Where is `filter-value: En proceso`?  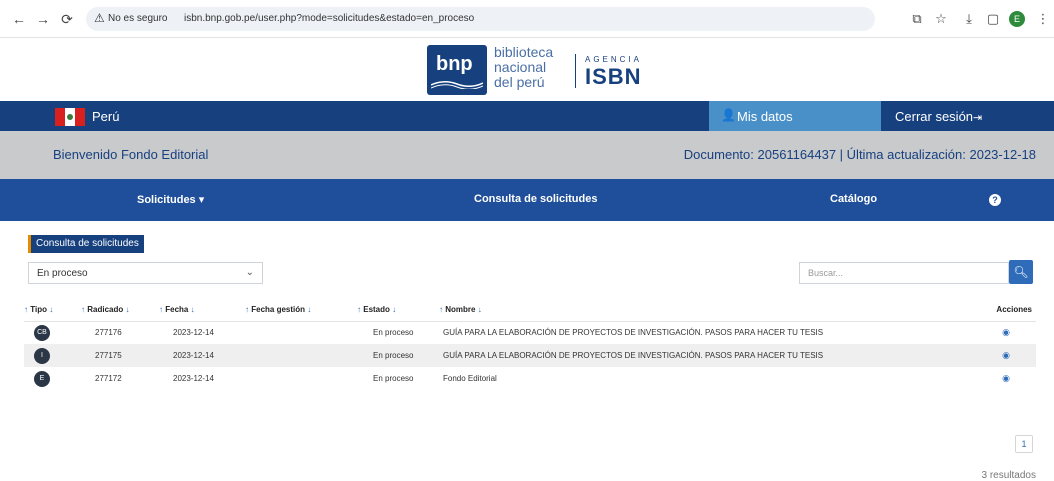 filter-value: En proceso is located at coordinates (62, 273).